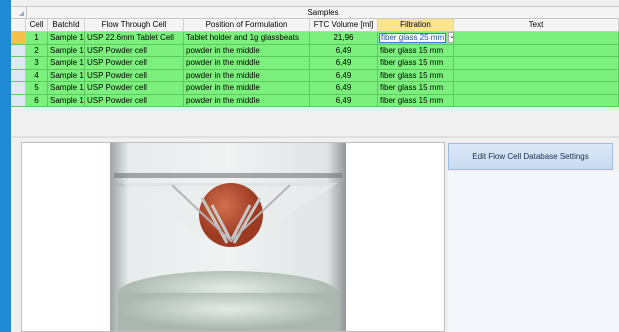  I want to click on col-header-ftc-volume: FTC Volume [ml], so click(344, 25).